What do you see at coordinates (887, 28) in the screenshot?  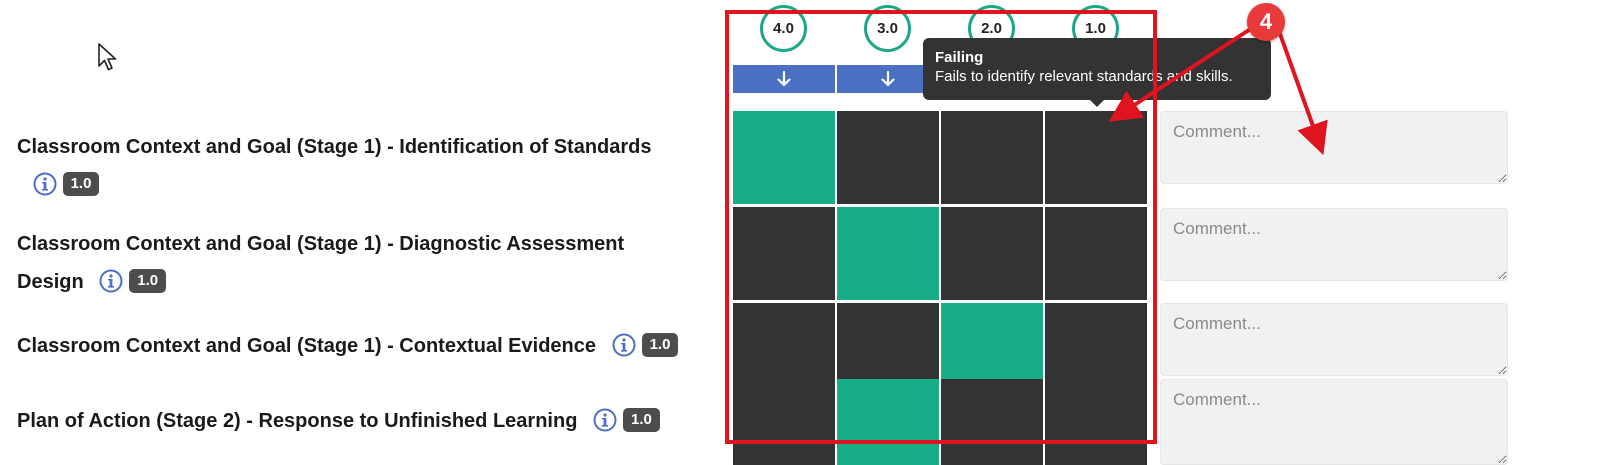 I see `score-header-3: 3.0` at bounding box center [887, 28].